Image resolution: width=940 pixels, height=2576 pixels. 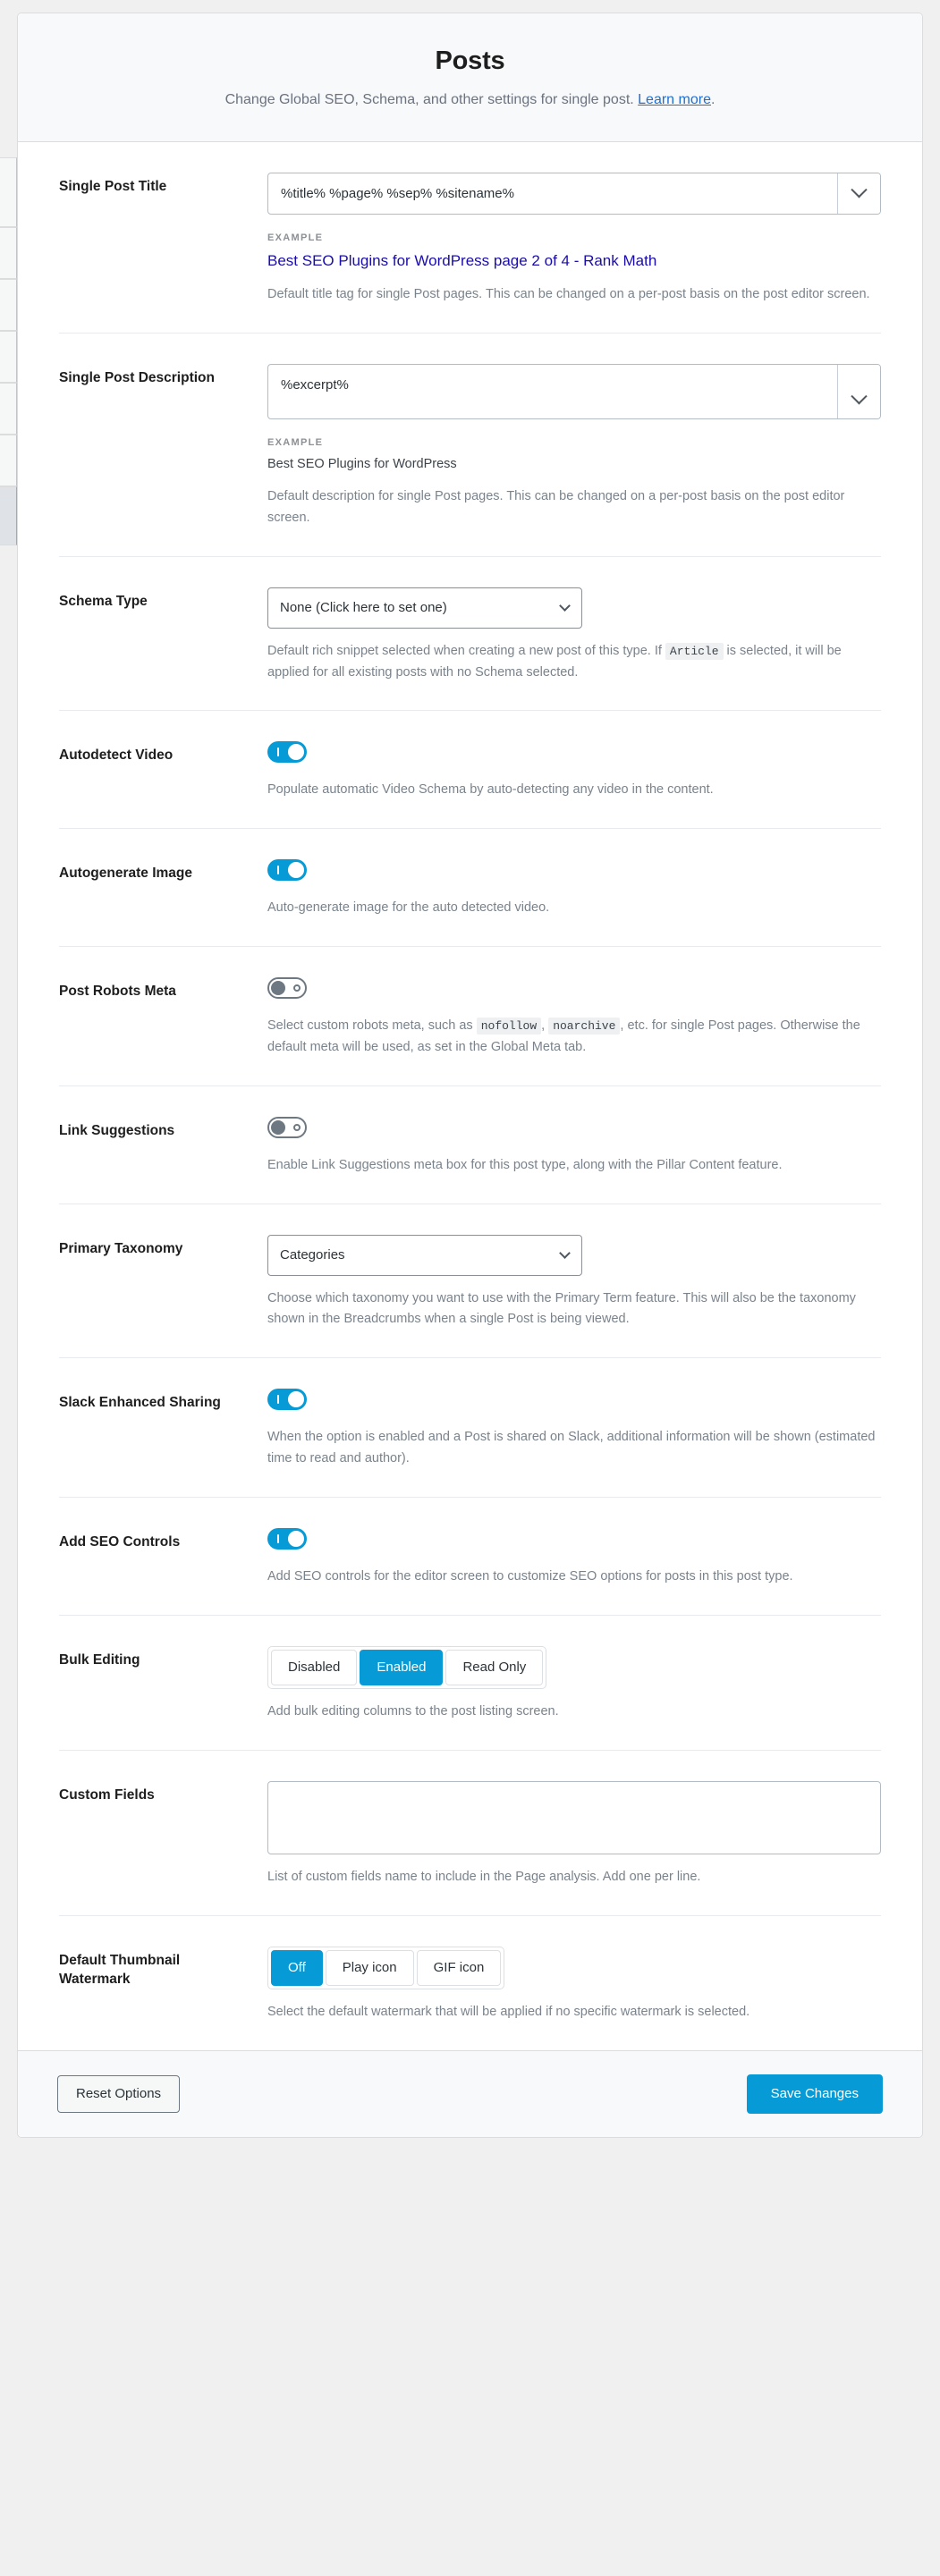 I want to click on watermark-option-gif-icon: GIF icon, so click(x=459, y=1968).